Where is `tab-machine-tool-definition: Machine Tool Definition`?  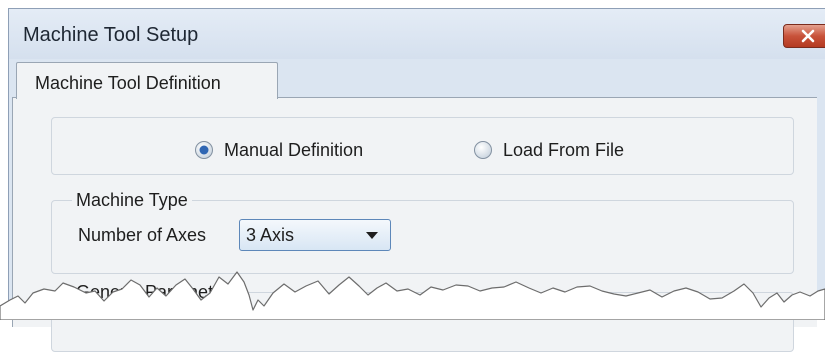 tab-machine-tool-definition: Machine Tool Definition is located at coordinates (147, 80).